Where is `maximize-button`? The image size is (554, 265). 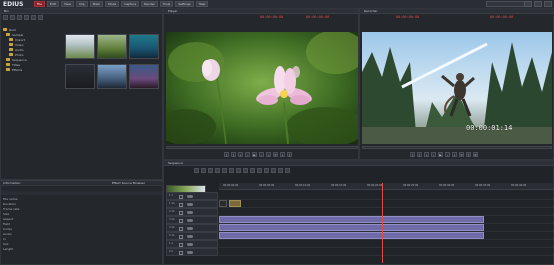 maximize-button is located at coordinates (538, 4).